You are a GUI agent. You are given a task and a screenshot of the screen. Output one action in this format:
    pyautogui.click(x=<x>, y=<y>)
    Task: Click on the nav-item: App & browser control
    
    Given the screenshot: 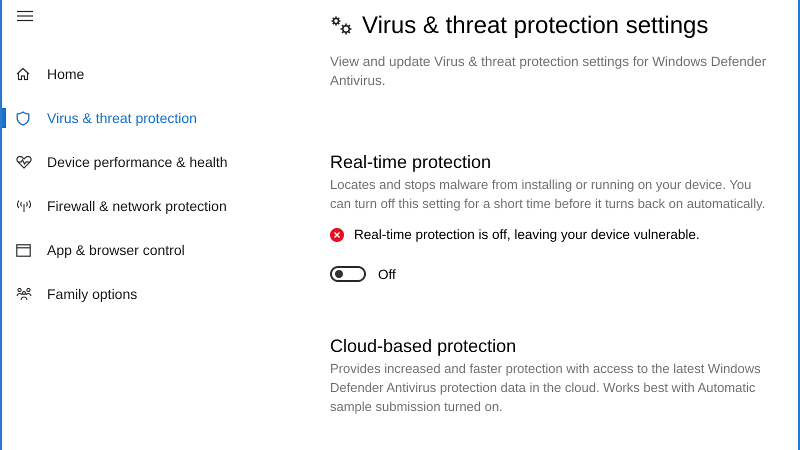 What is the action you would take?
    pyautogui.click(x=151, y=250)
    